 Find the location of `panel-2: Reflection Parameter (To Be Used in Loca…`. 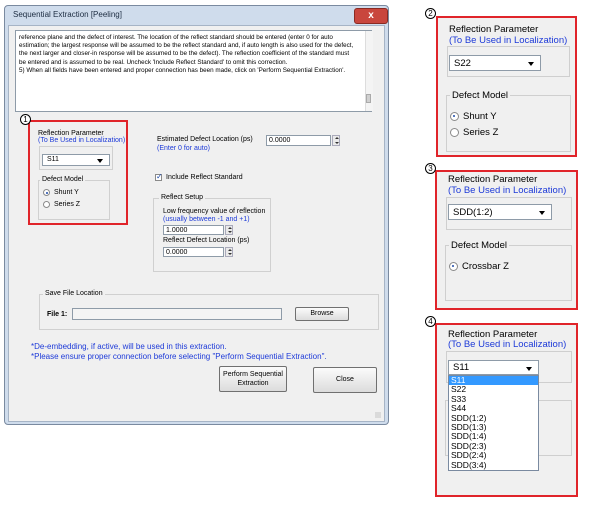

panel-2: Reflection Parameter (To Be Used in Loca… is located at coordinates (506, 86).